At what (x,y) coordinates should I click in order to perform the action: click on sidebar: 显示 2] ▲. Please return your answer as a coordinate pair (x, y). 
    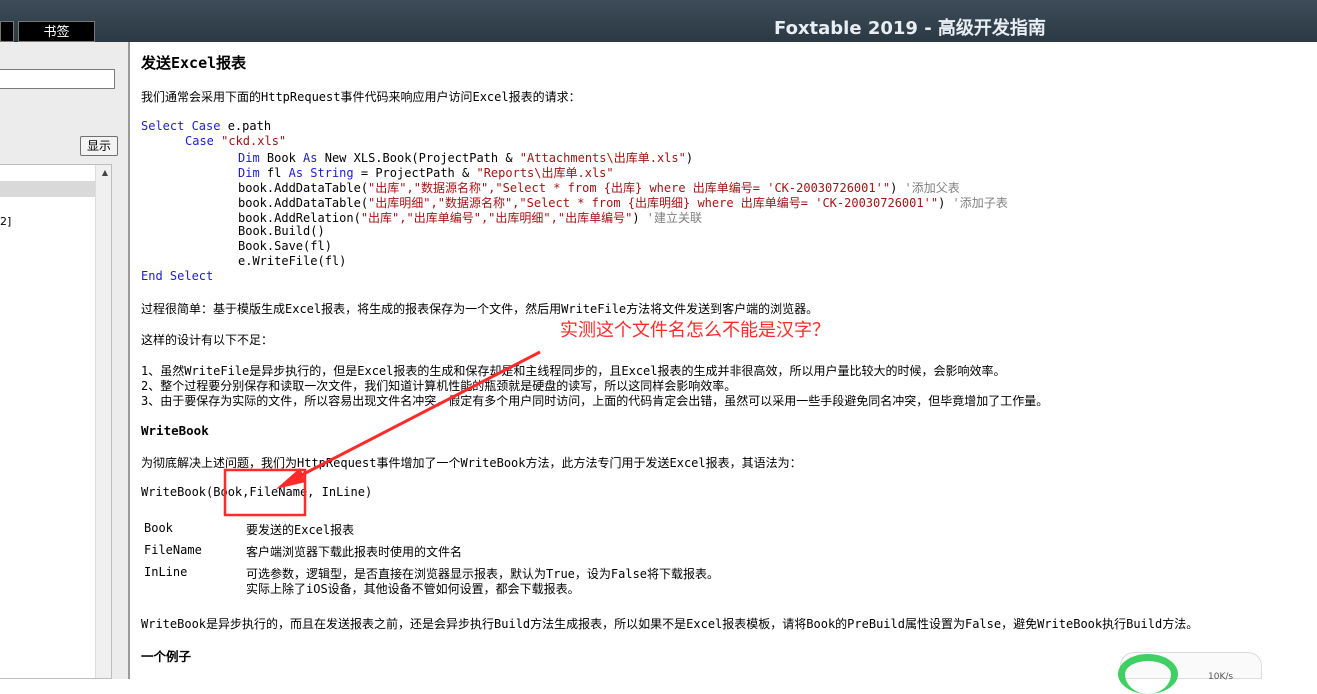
    Looking at the image, I should click on (65, 360).